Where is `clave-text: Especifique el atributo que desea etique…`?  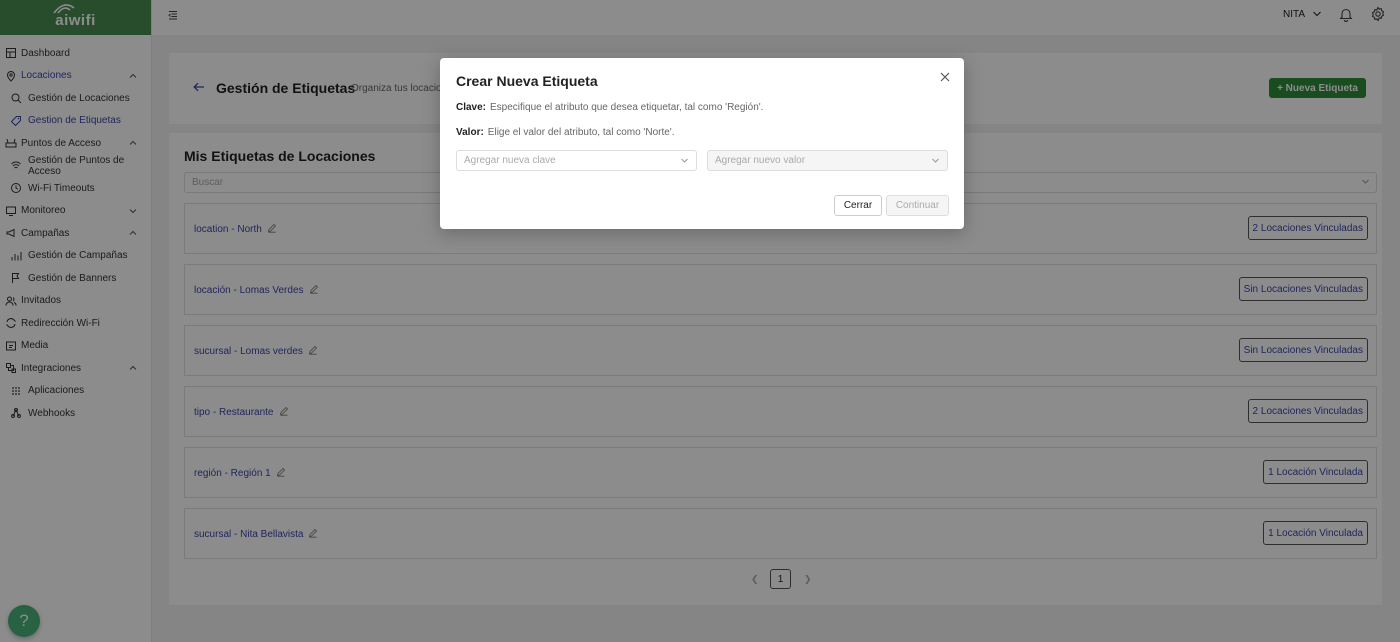
clave-text: Especifique el atributo que desea etique… is located at coordinates (627, 107).